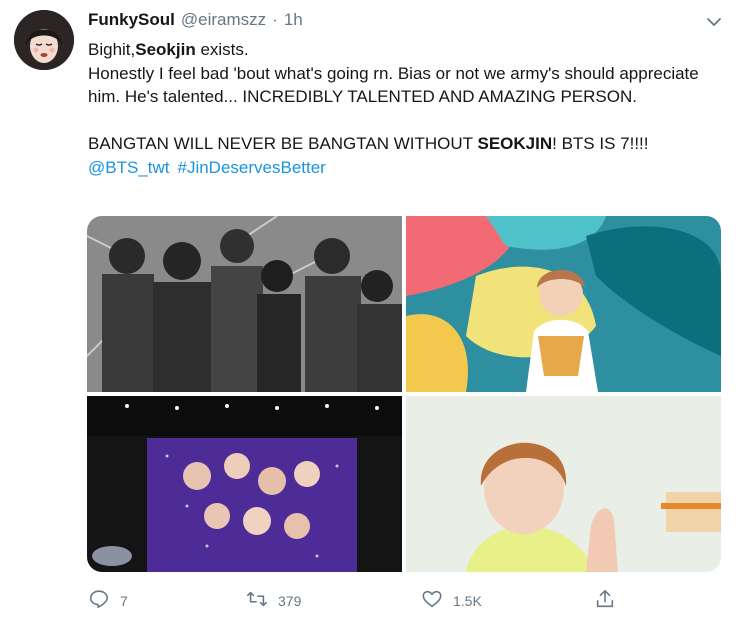 The image size is (740, 621). What do you see at coordinates (257, 600) in the screenshot?
I see `retweet-icon` at bounding box center [257, 600].